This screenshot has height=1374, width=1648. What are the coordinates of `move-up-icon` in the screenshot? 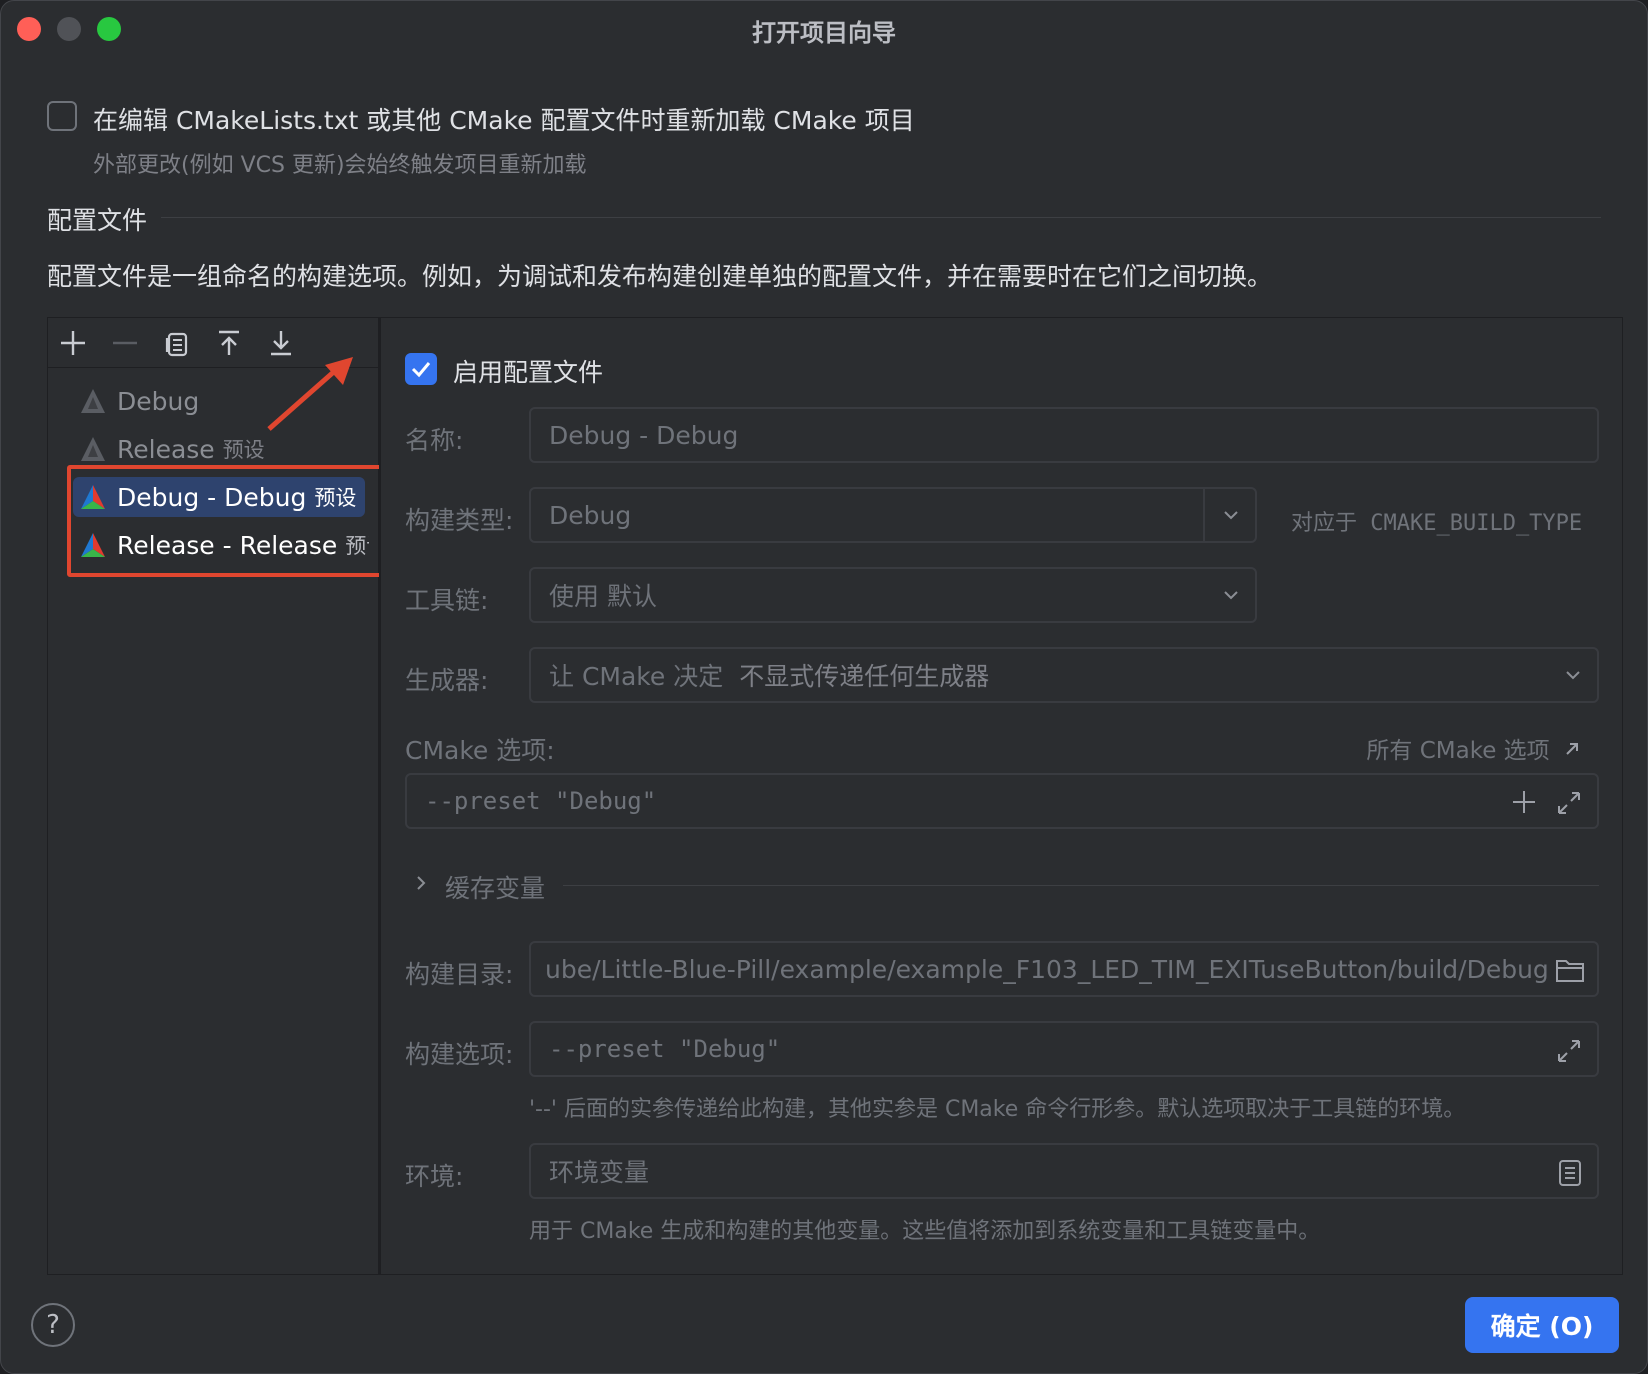 It's located at (229, 343).